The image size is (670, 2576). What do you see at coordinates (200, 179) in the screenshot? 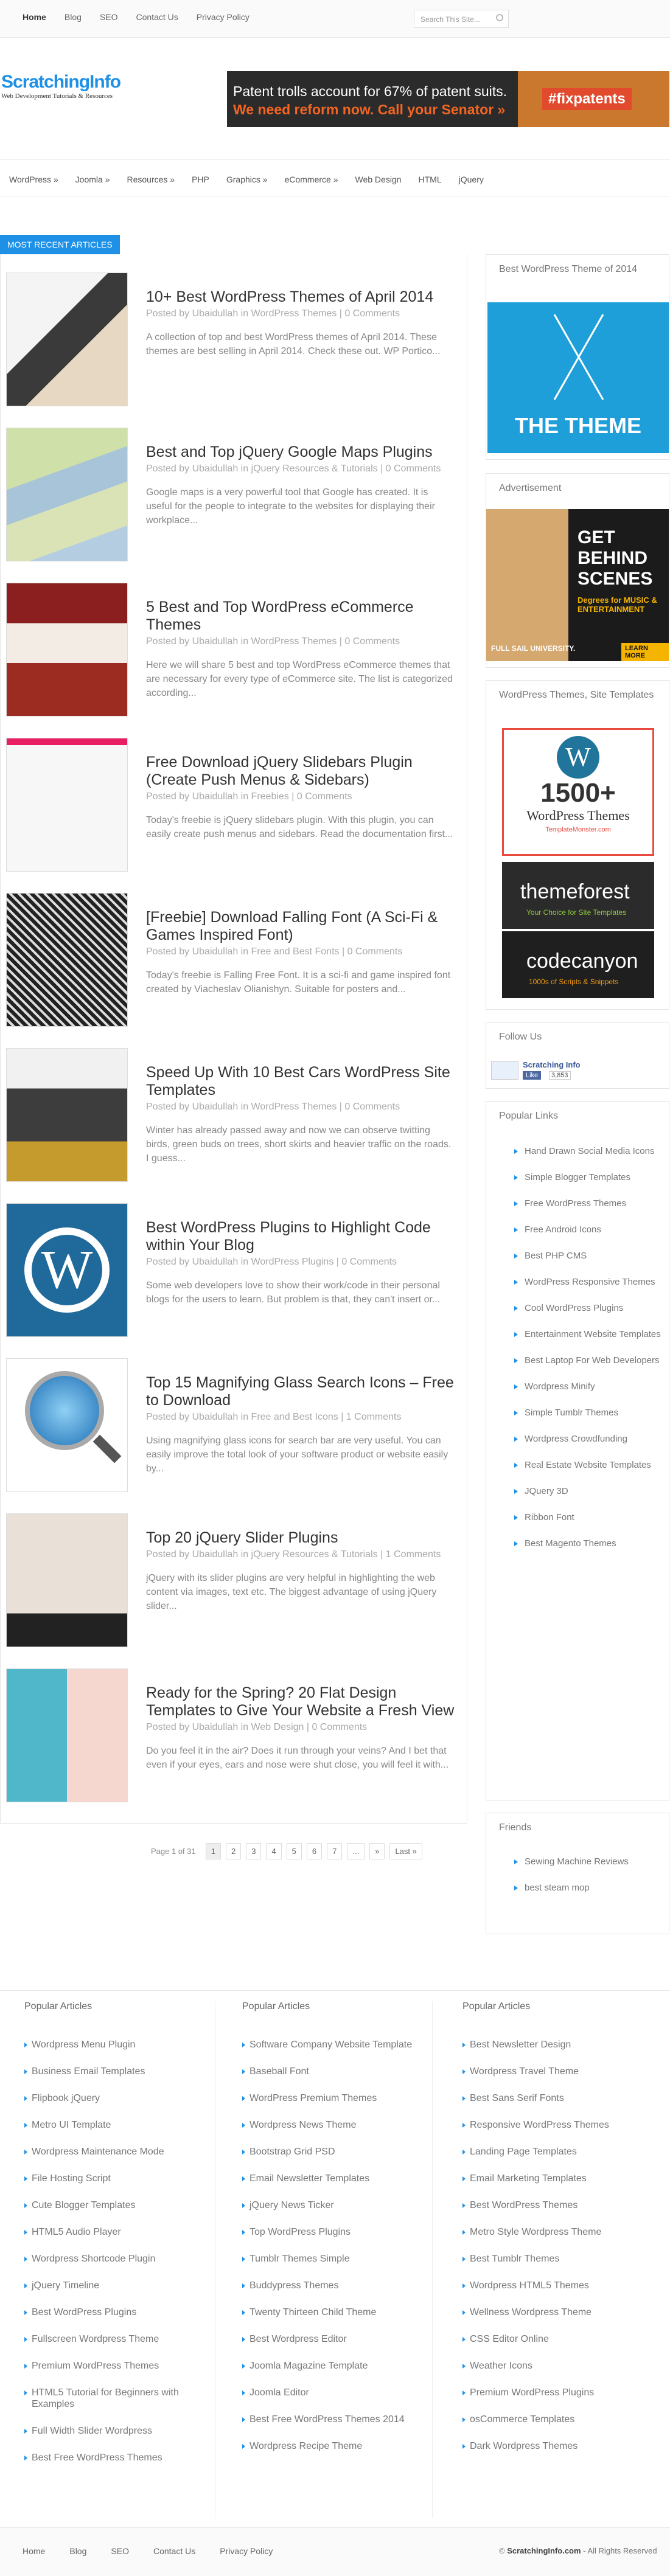
I see `main-nav-php: PHP` at bounding box center [200, 179].